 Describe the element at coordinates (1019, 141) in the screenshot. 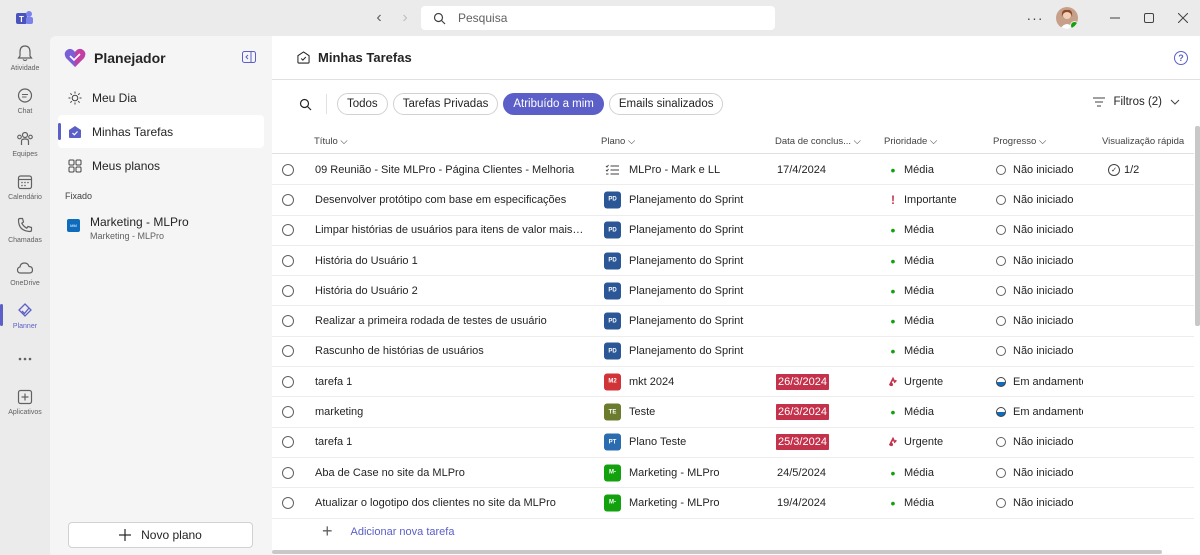

I see `column-header-progress: Progresso ⌵` at that location.